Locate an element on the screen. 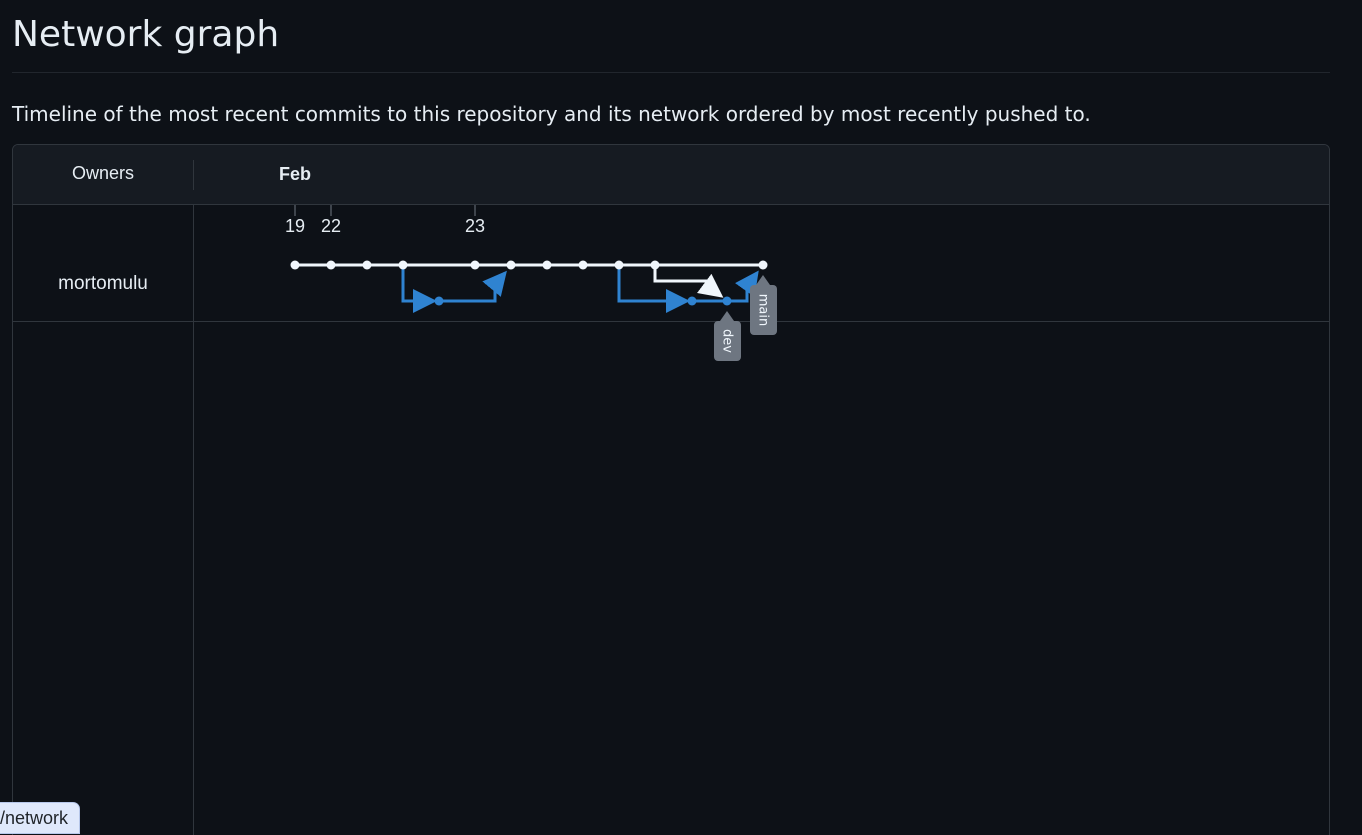  browser-status-url: /network is located at coordinates (40, 818).